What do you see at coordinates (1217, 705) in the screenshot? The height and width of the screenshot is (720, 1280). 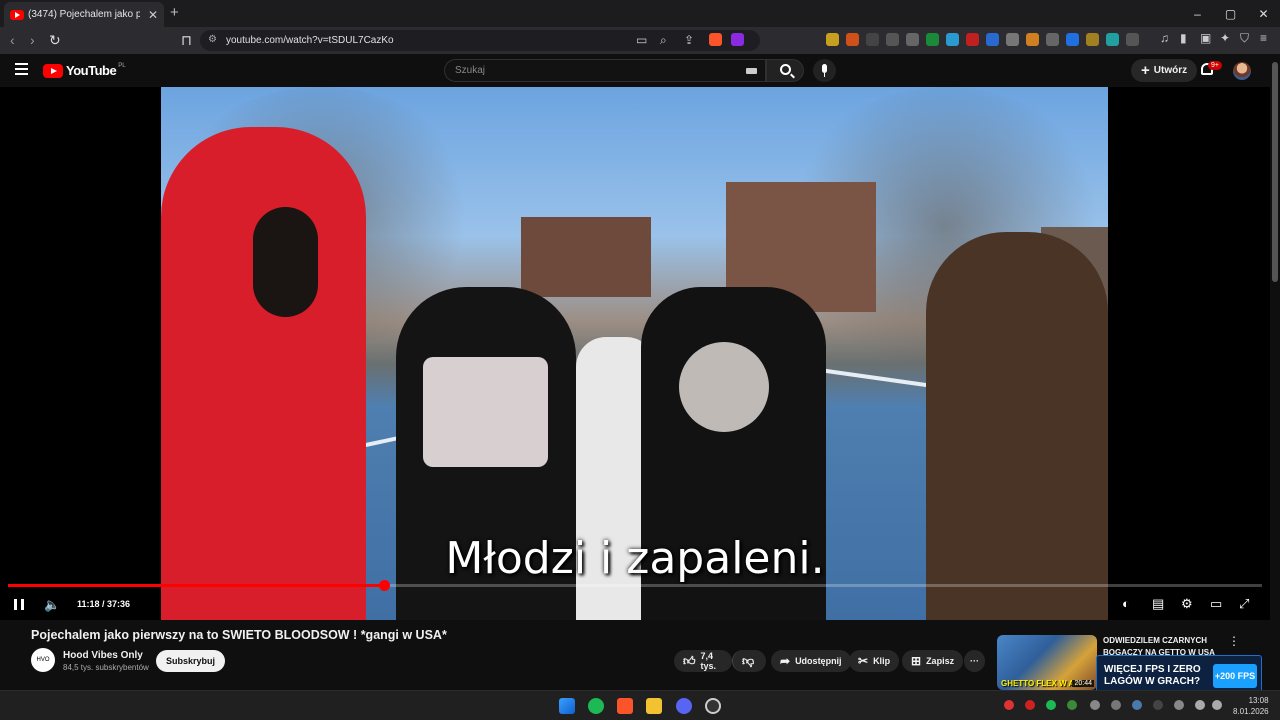 I see `speaker-icon` at bounding box center [1217, 705].